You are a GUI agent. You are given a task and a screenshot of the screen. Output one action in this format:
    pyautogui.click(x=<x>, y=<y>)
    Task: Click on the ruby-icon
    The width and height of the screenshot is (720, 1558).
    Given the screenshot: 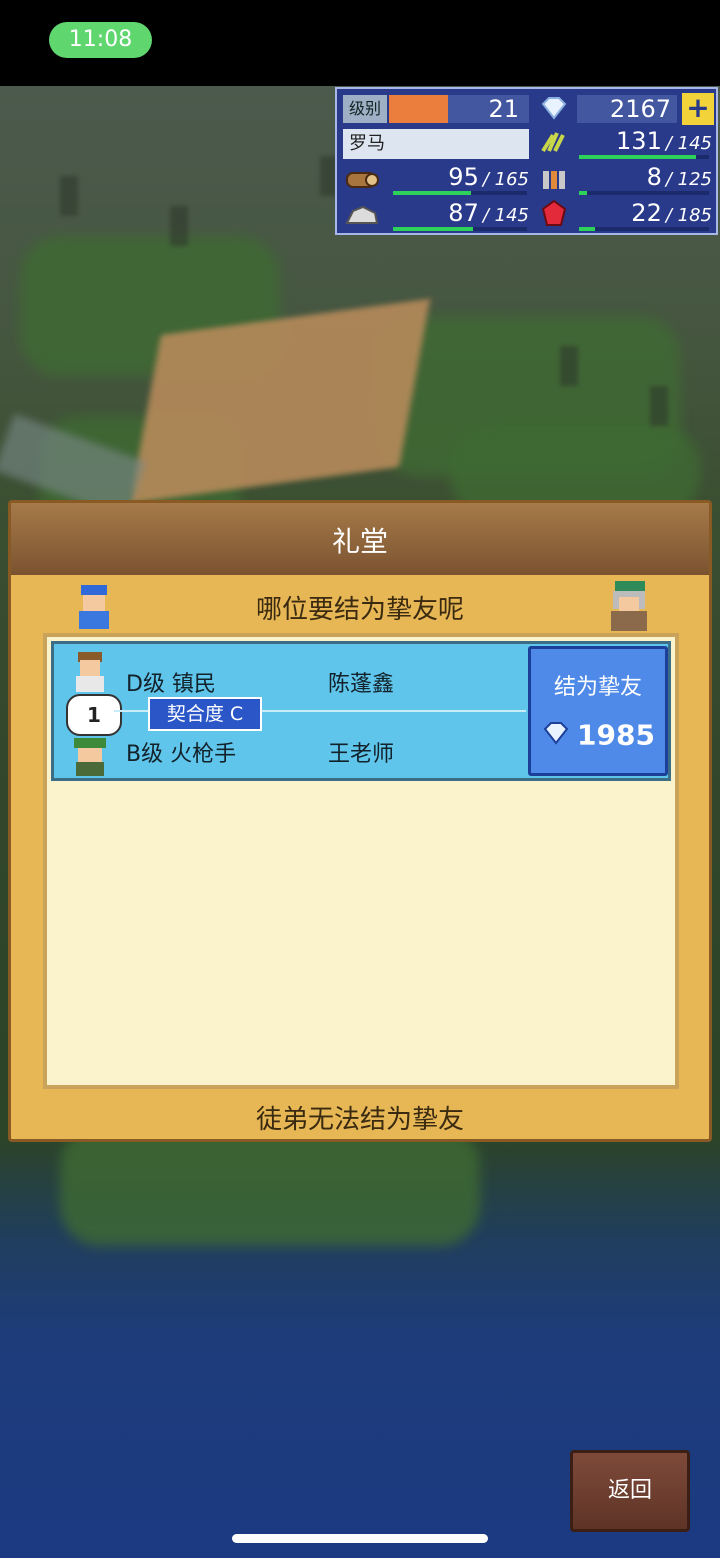 What is the action you would take?
    pyautogui.click(x=554, y=214)
    